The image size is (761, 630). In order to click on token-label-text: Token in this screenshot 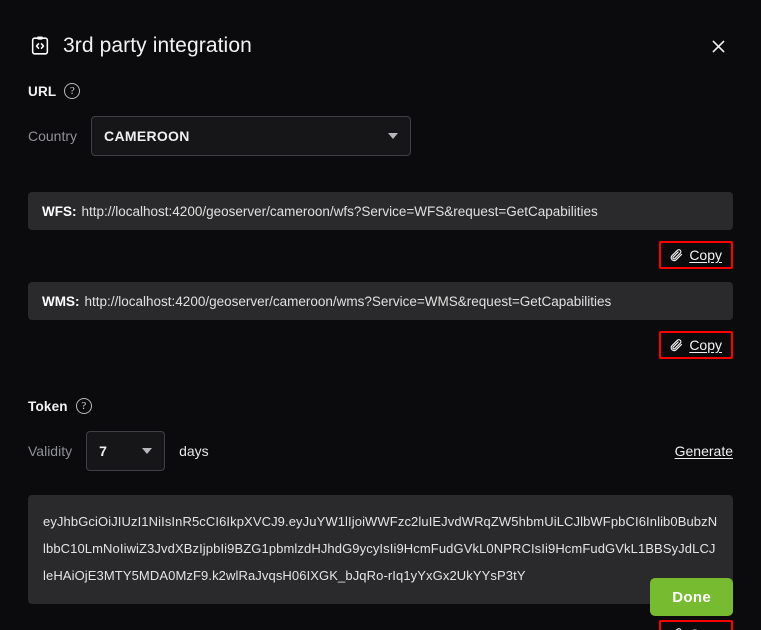, I will do `click(48, 406)`.